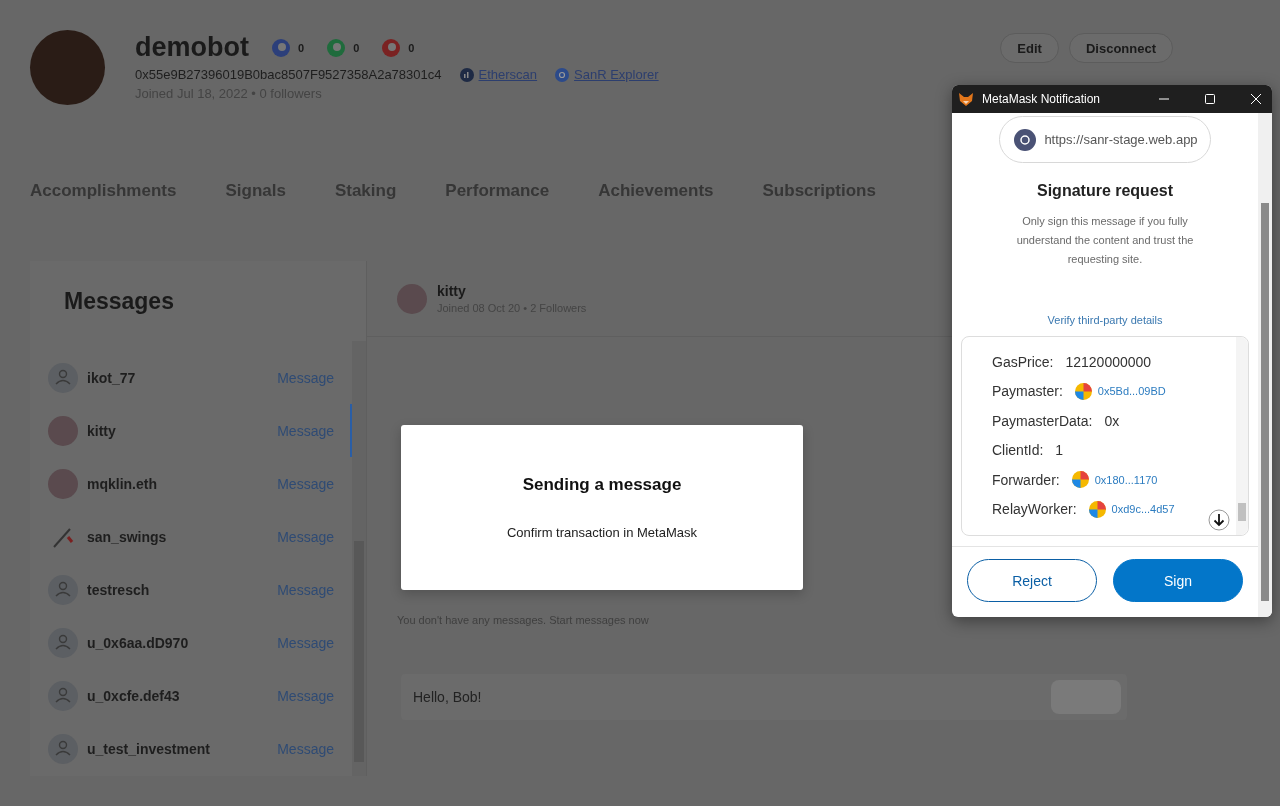  What do you see at coordinates (1120, 48) in the screenshot?
I see `header-button: Disconnect` at bounding box center [1120, 48].